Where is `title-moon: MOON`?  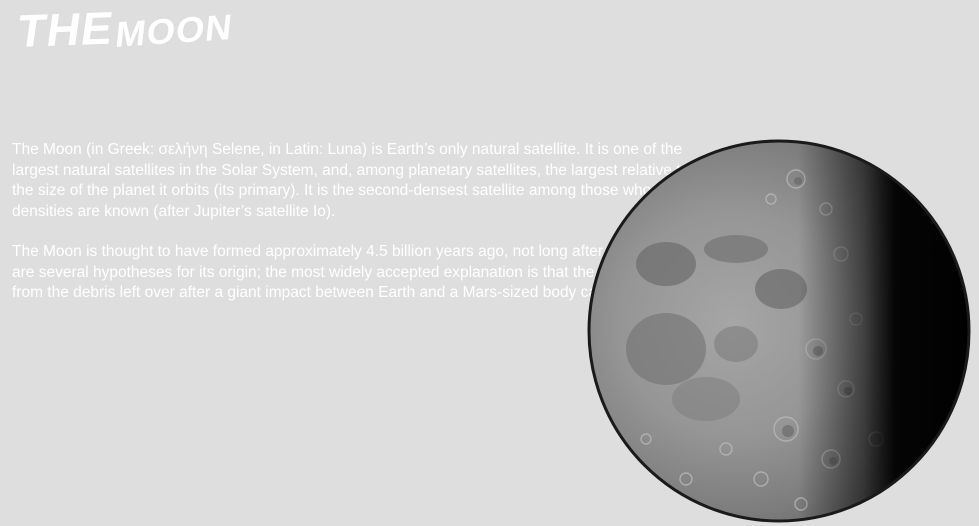 title-moon: MOON is located at coordinates (174, 31).